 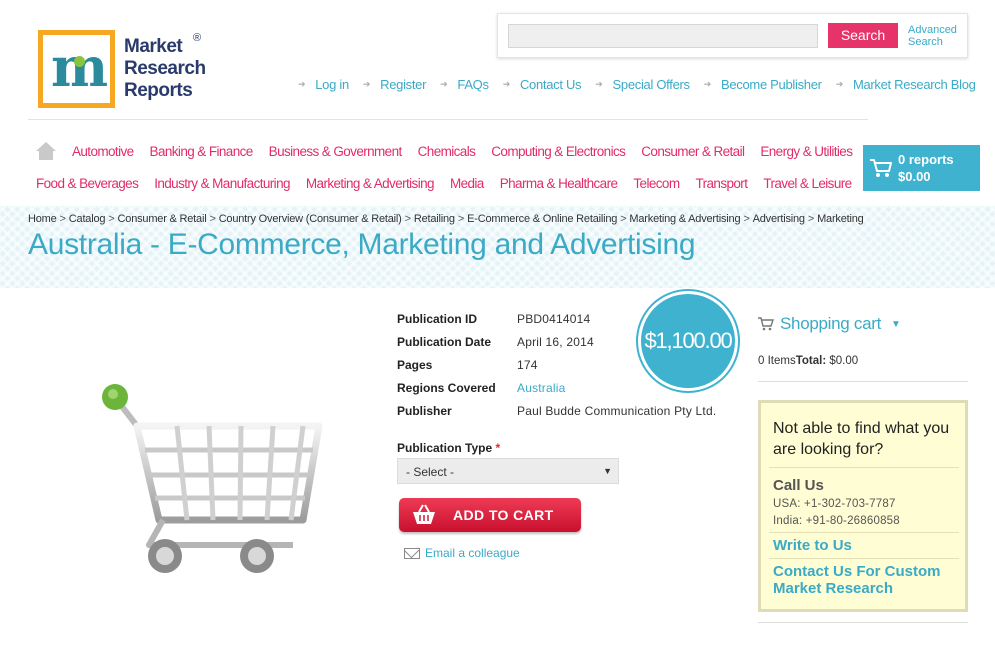 I want to click on register-link: ➔ Register, so click(x=394, y=84).